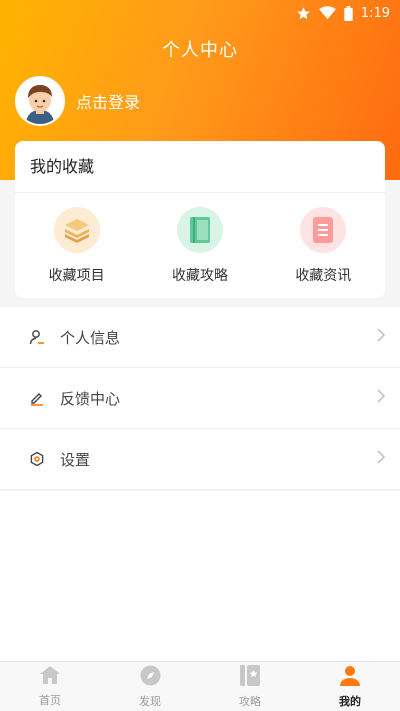 The height and width of the screenshot is (711, 400). Describe the element at coordinates (37, 337) in the screenshot. I see `user-icon` at that location.